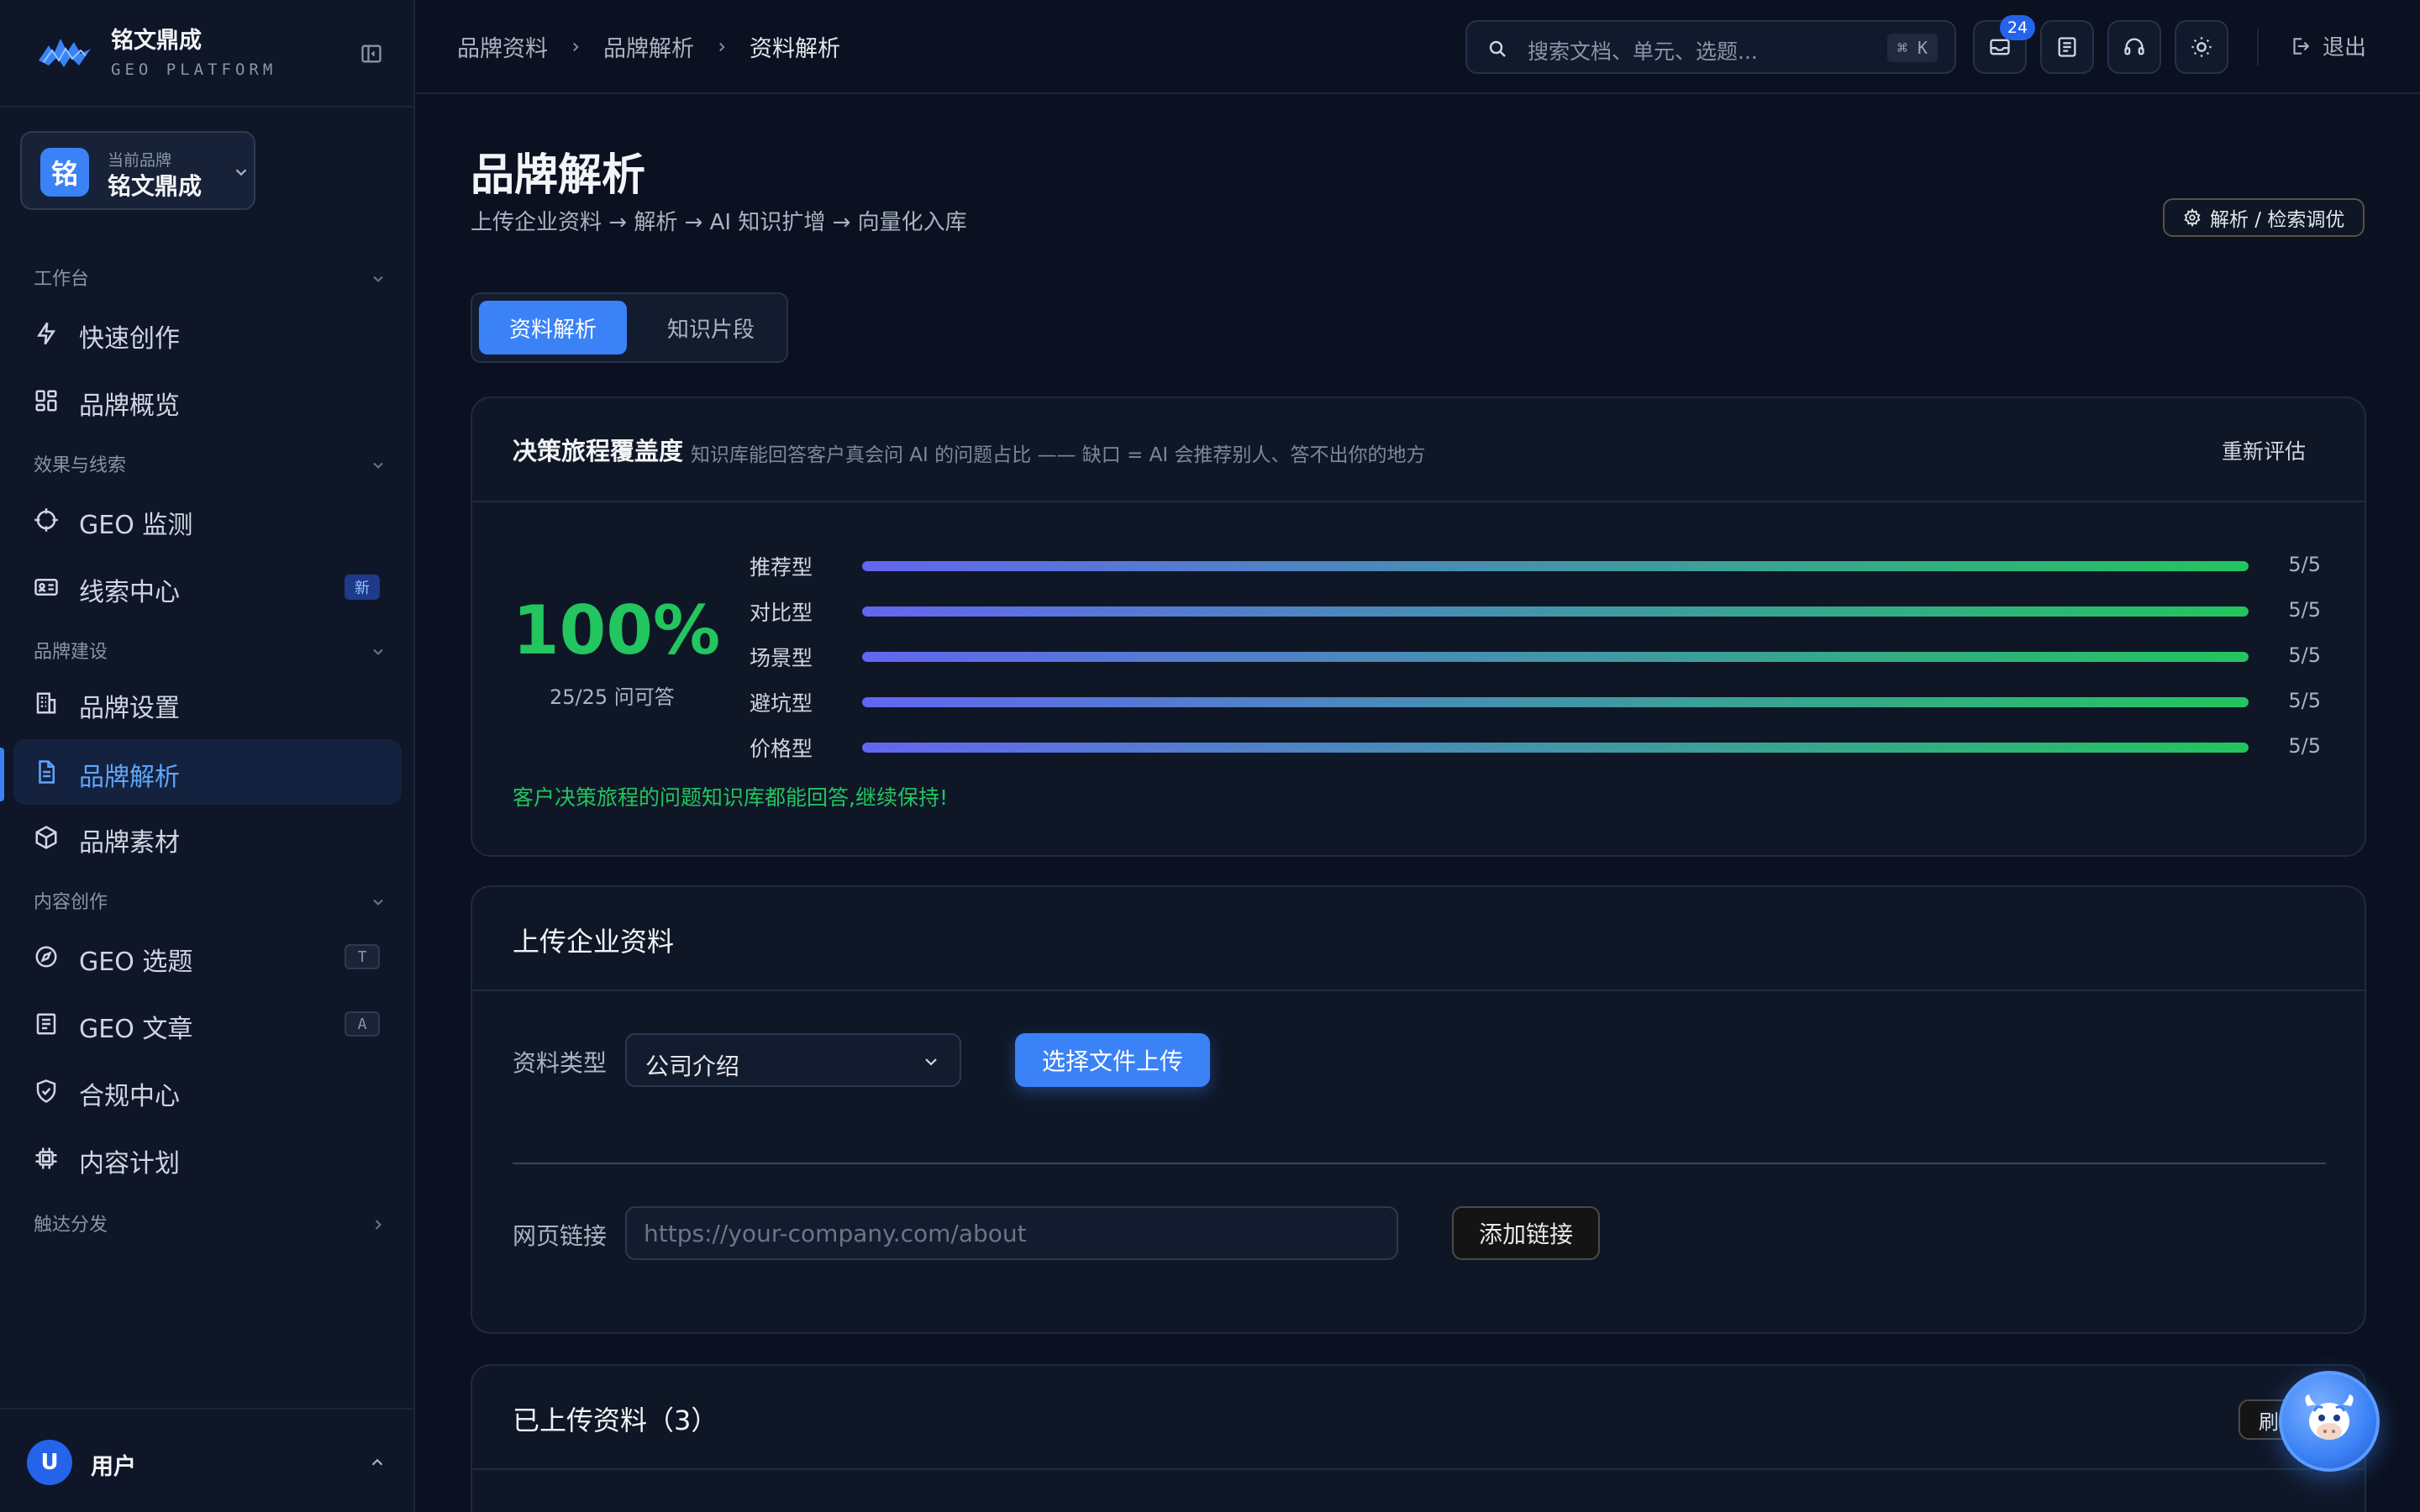 The image size is (2420, 1512). I want to click on sidebar-item-brand-overview: 品牌概览, so click(207, 400).